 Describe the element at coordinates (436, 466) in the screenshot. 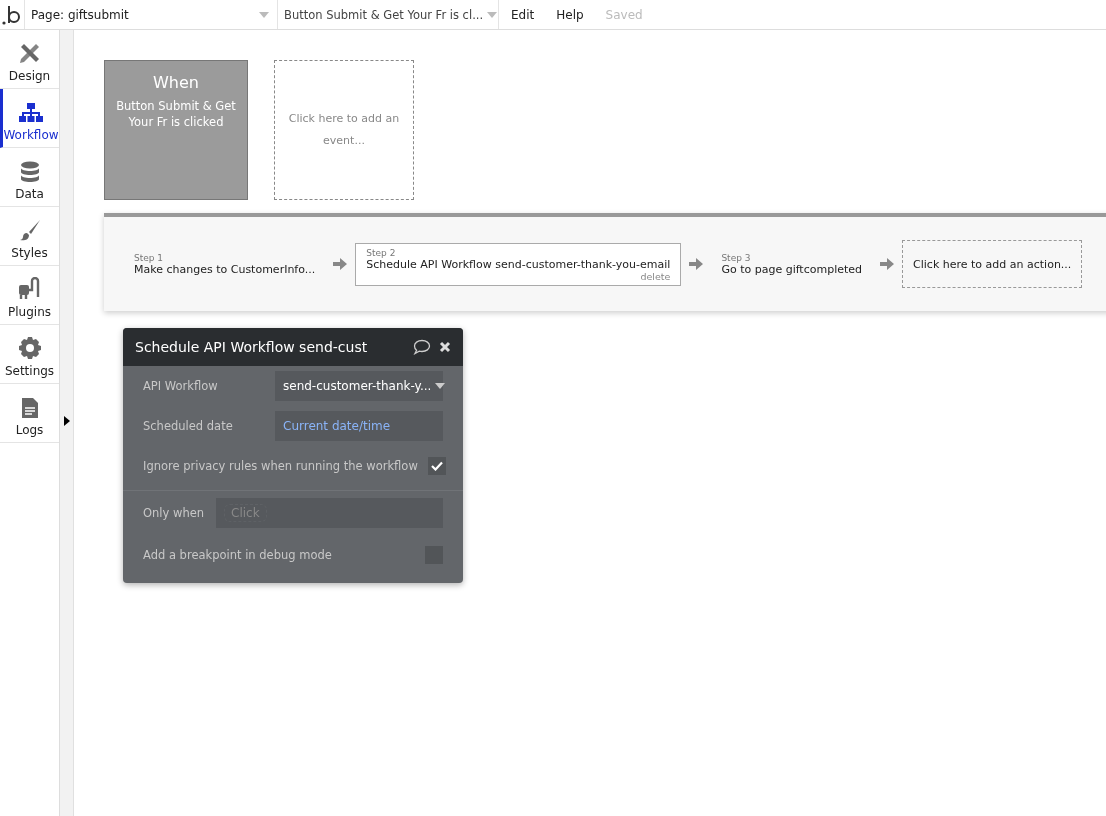

I see `checkbox` at that location.